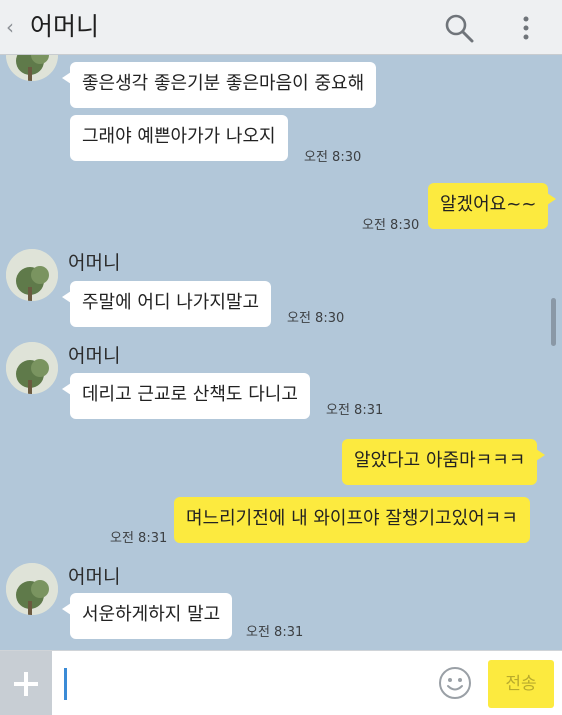  I want to click on text-caret, so click(65, 684).